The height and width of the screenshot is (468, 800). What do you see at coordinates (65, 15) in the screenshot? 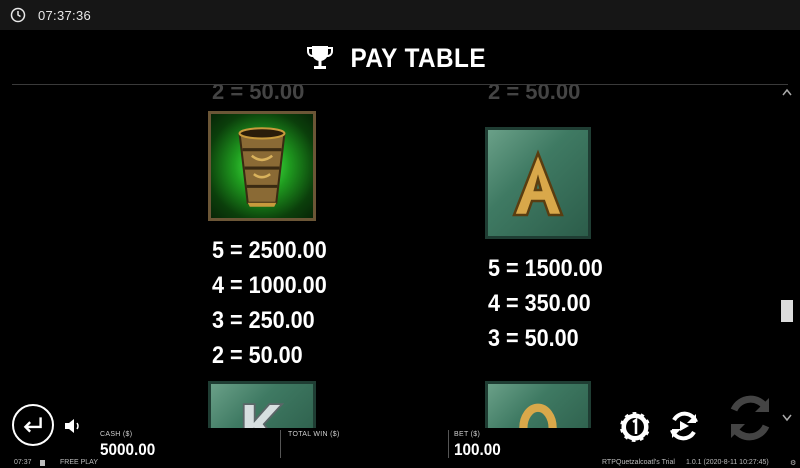
I see `clock-time: 07:37:36` at bounding box center [65, 15].